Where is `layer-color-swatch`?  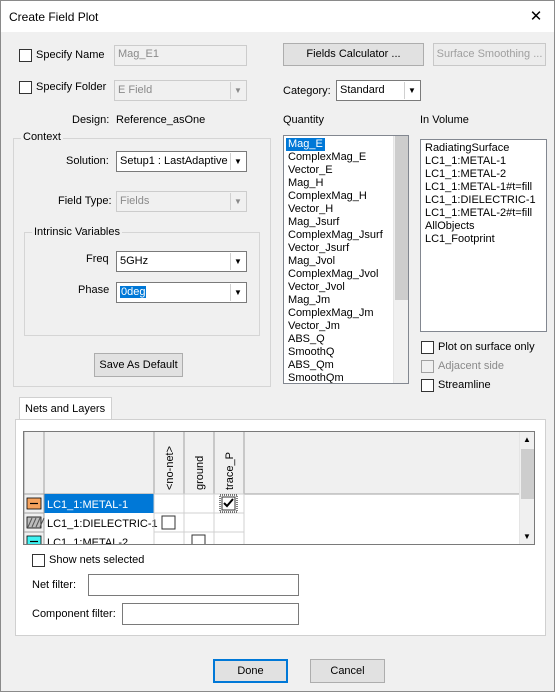 layer-color-swatch is located at coordinates (34, 539).